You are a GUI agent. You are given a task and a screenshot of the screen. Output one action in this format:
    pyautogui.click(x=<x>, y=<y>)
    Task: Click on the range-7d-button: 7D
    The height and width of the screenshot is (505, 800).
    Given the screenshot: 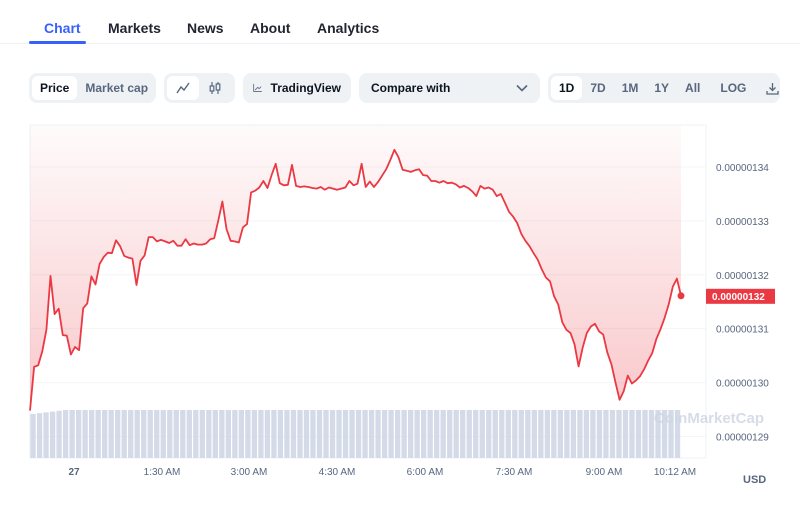 What is the action you would take?
    pyautogui.click(x=597, y=88)
    